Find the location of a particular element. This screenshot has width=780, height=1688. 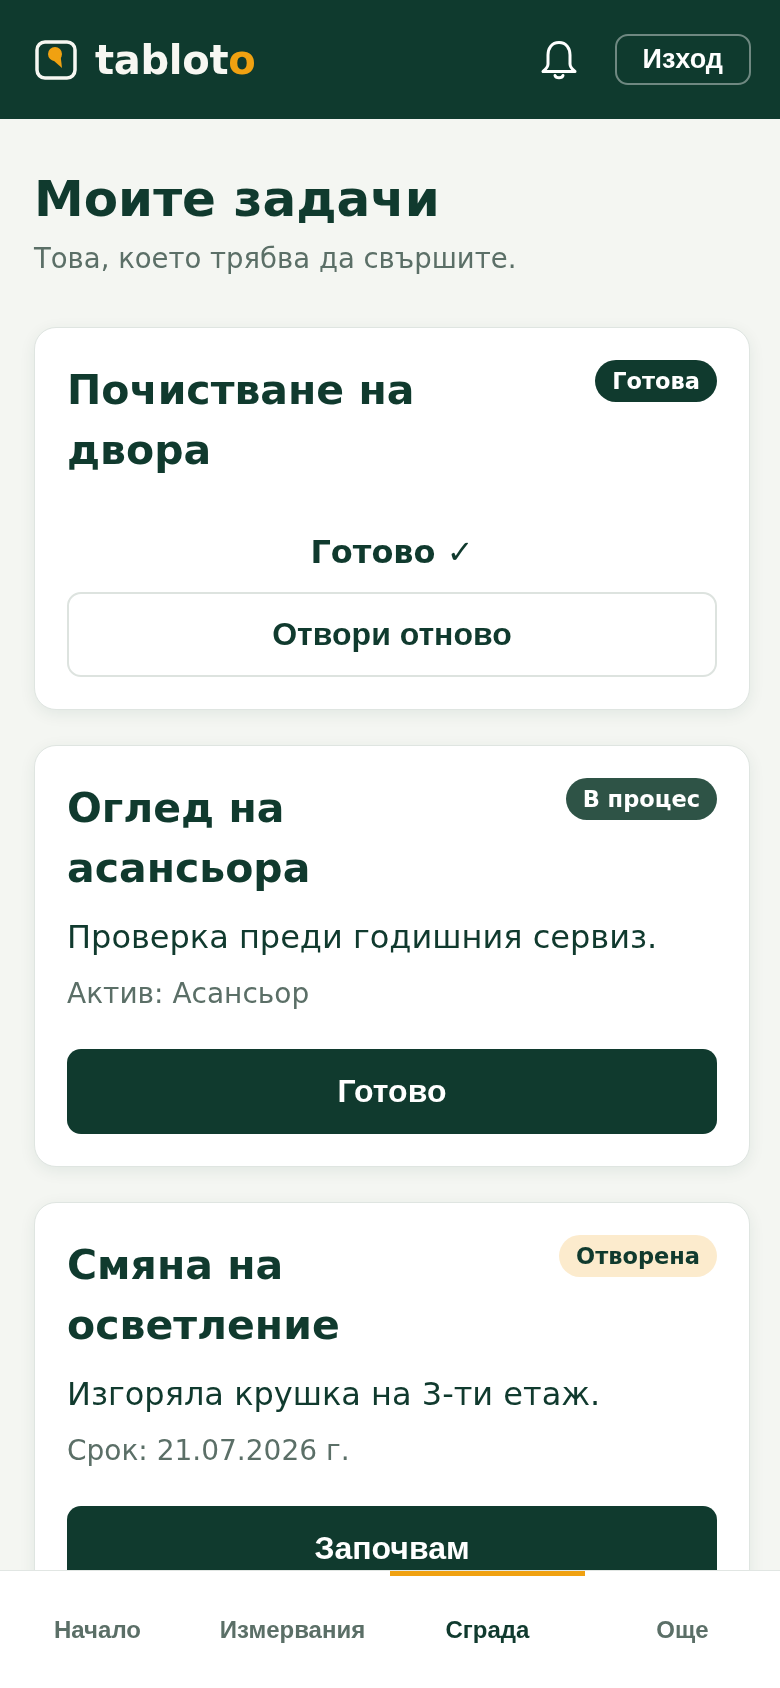

task-action-button: Готово is located at coordinates (392, 1091).